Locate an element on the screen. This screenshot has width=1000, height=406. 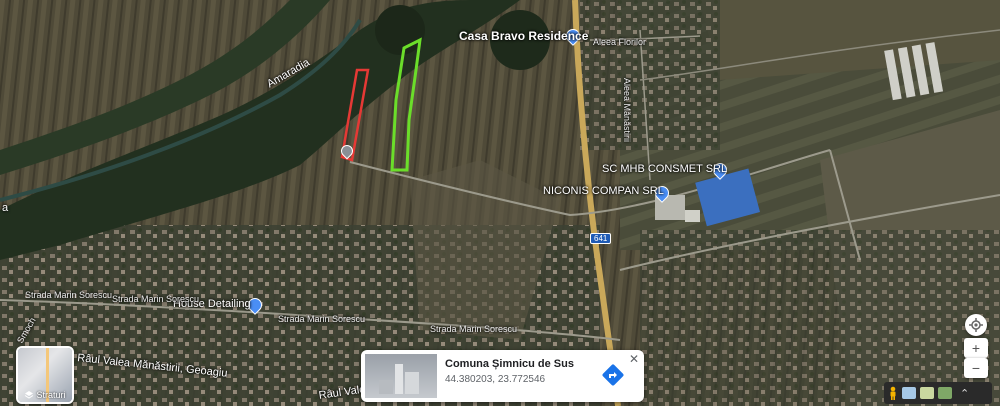
layers-icon is located at coordinates (29, 395).